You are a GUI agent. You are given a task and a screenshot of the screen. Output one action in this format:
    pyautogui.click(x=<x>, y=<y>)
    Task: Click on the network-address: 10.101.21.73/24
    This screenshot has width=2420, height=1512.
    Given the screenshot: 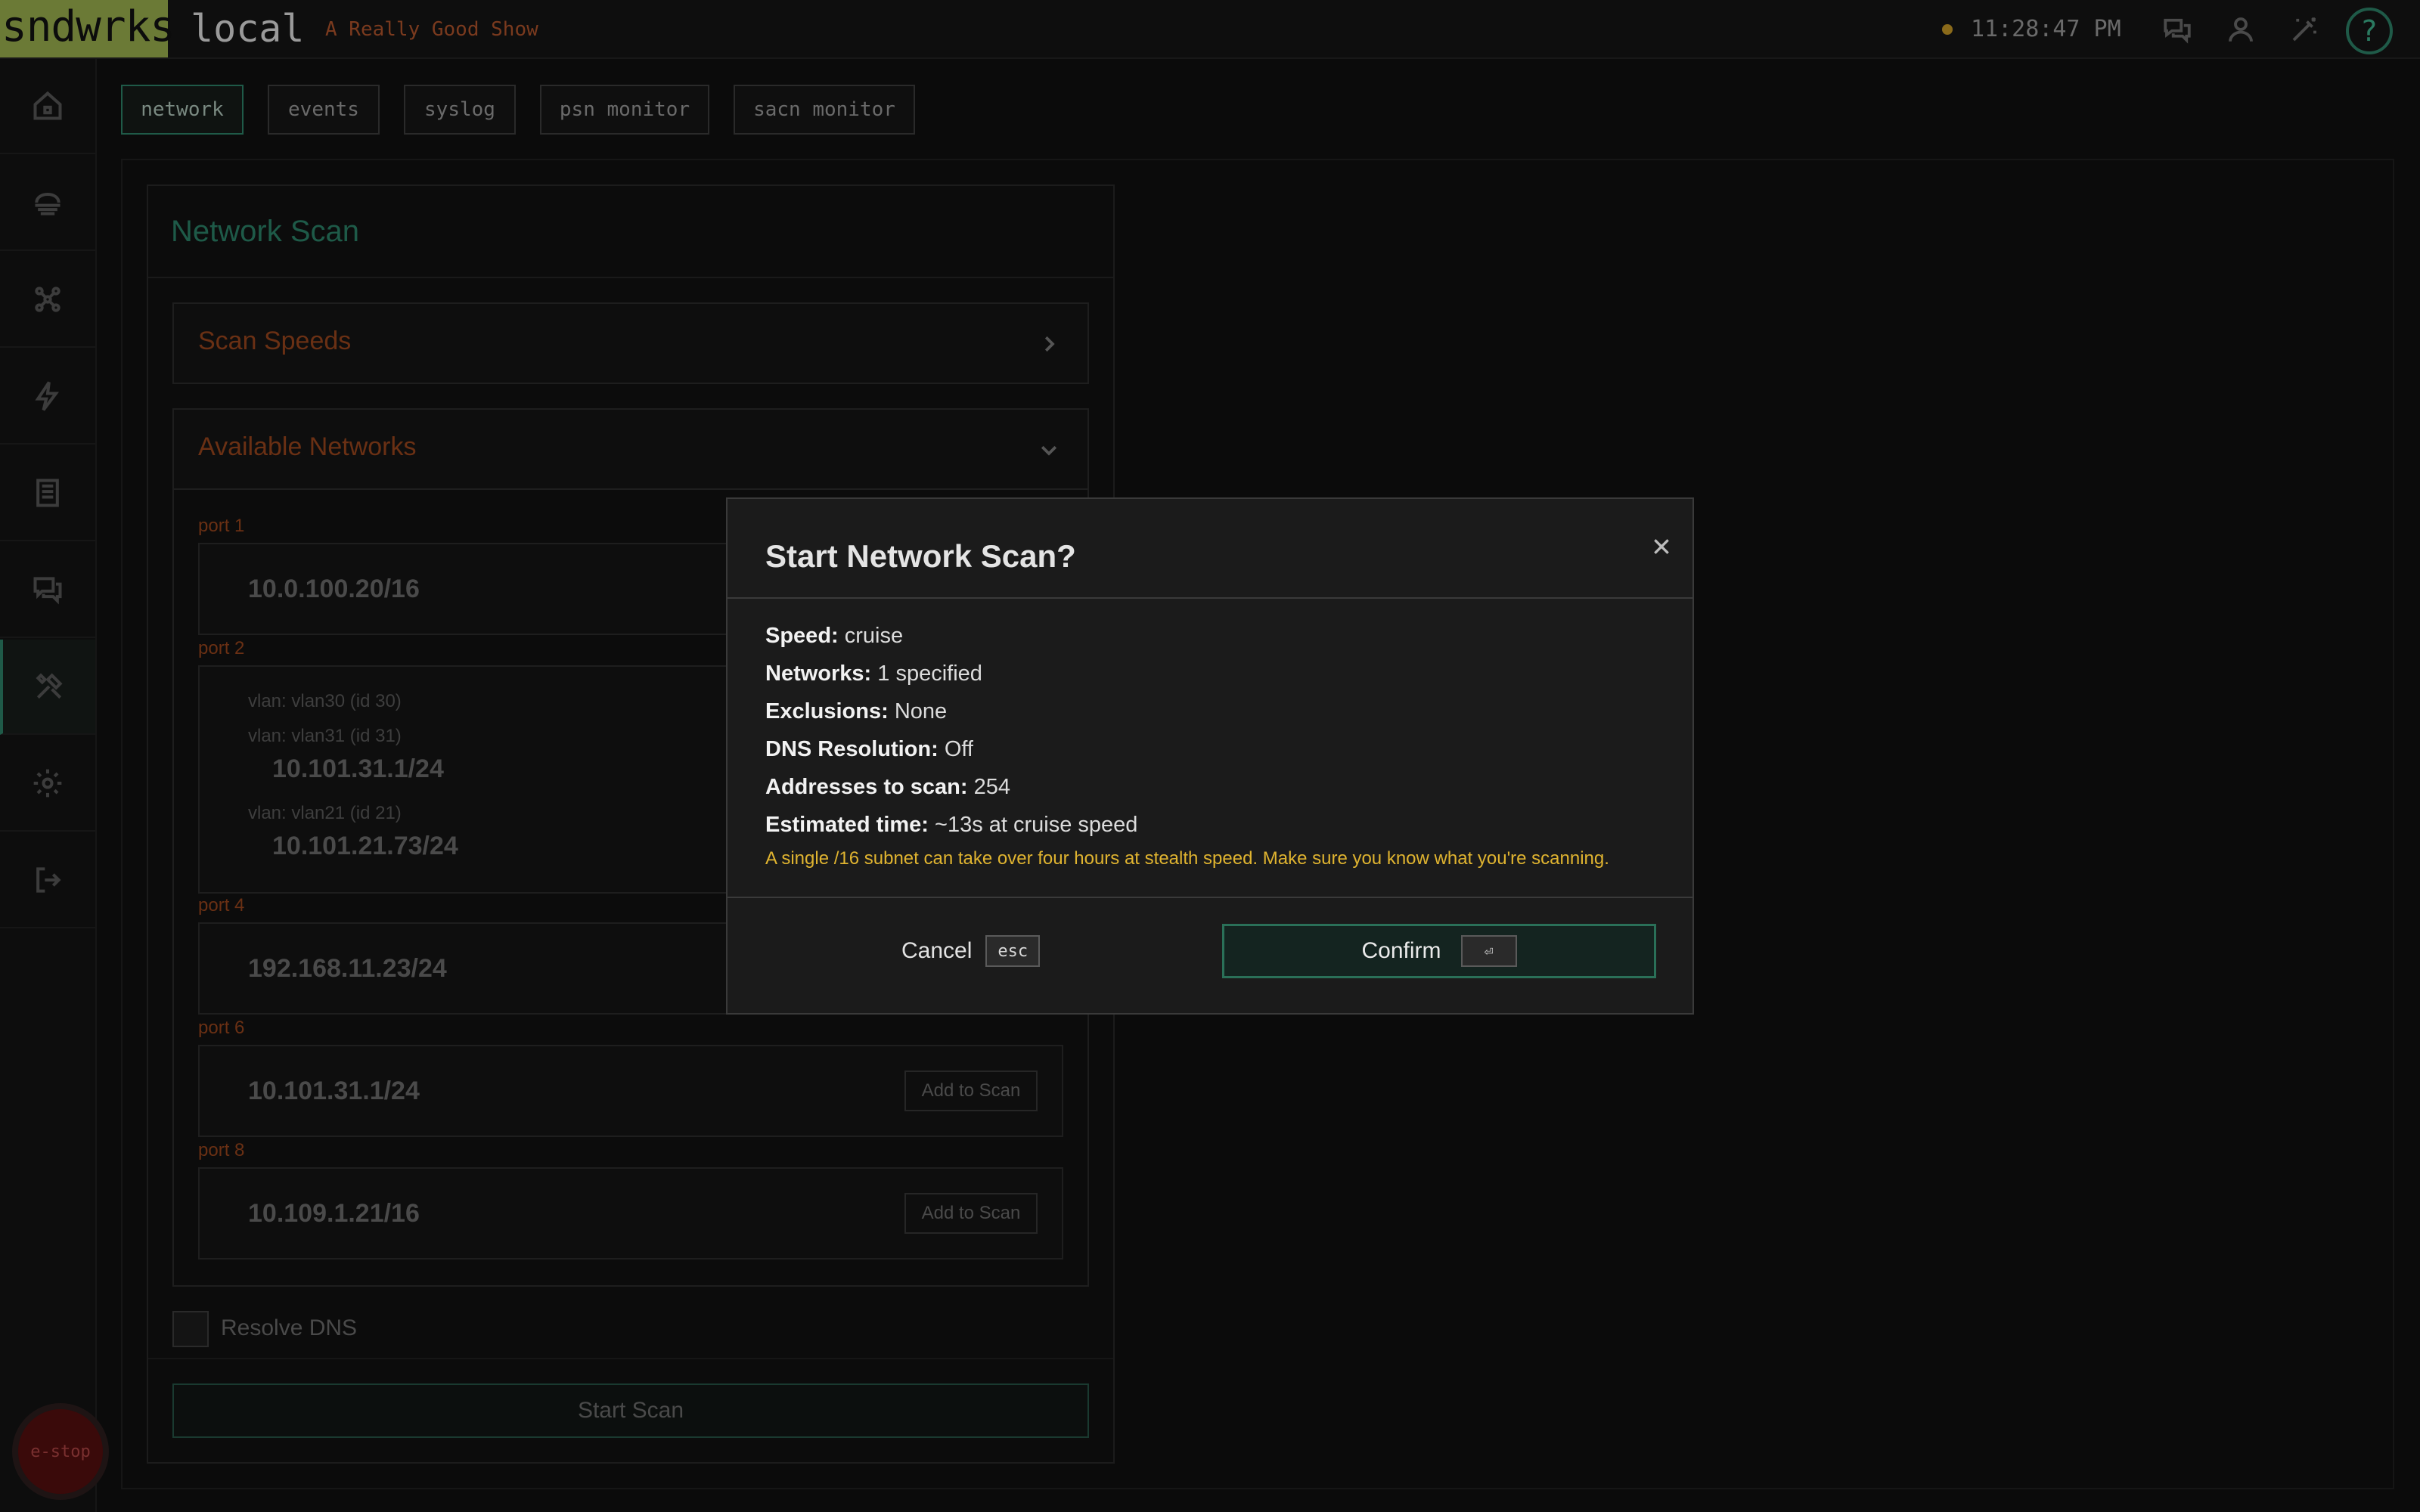 What is the action you would take?
    pyautogui.click(x=365, y=846)
    